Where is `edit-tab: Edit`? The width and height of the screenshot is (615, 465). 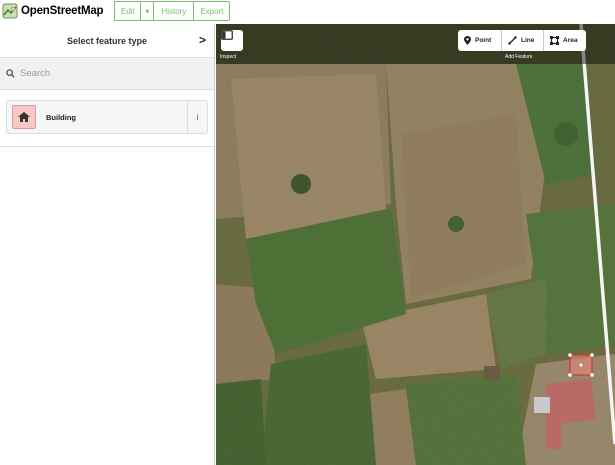
edit-tab: Edit is located at coordinates (128, 11).